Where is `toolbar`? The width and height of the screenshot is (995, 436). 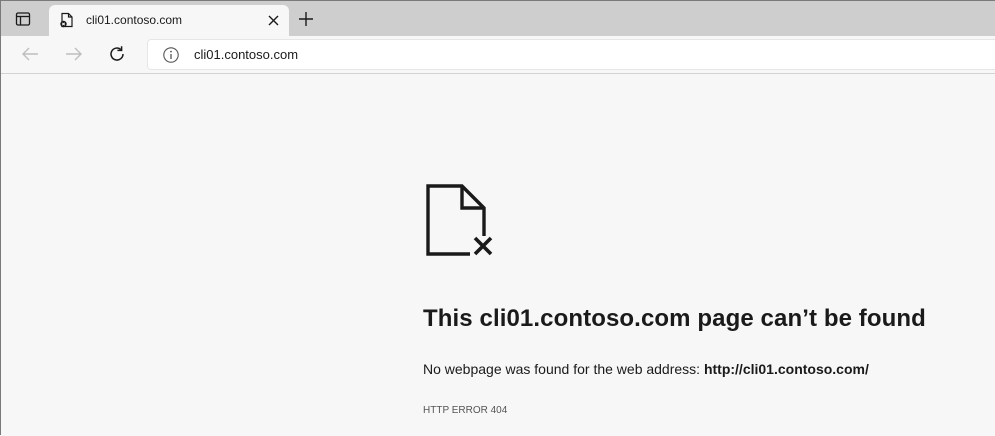 toolbar is located at coordinates (498, 55).